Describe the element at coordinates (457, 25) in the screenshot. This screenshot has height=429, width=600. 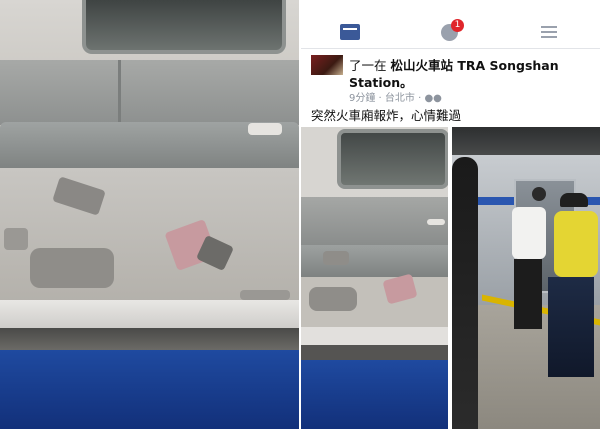
I see `notification-badge: 1` at that location.